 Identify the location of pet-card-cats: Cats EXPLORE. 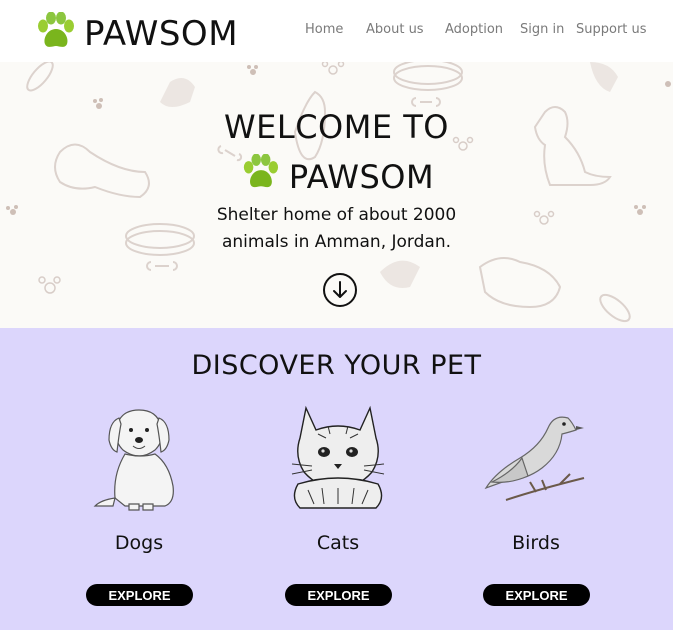
(338, 514).